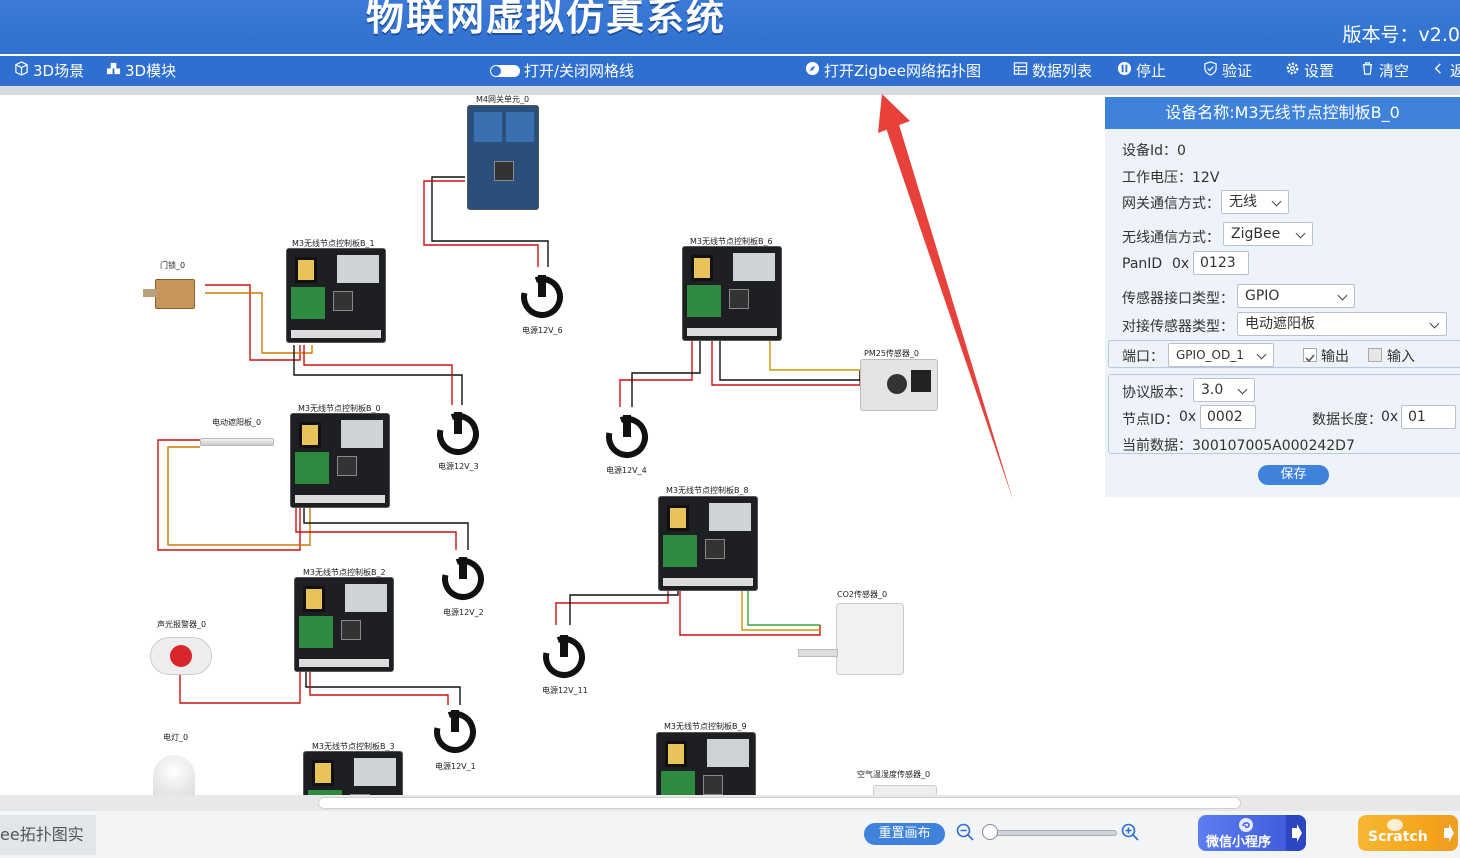  What do you see at coordinates (1384, 71) in the screenshot?
I see `clear-button: 清空` at bounding box center [1384, 71].